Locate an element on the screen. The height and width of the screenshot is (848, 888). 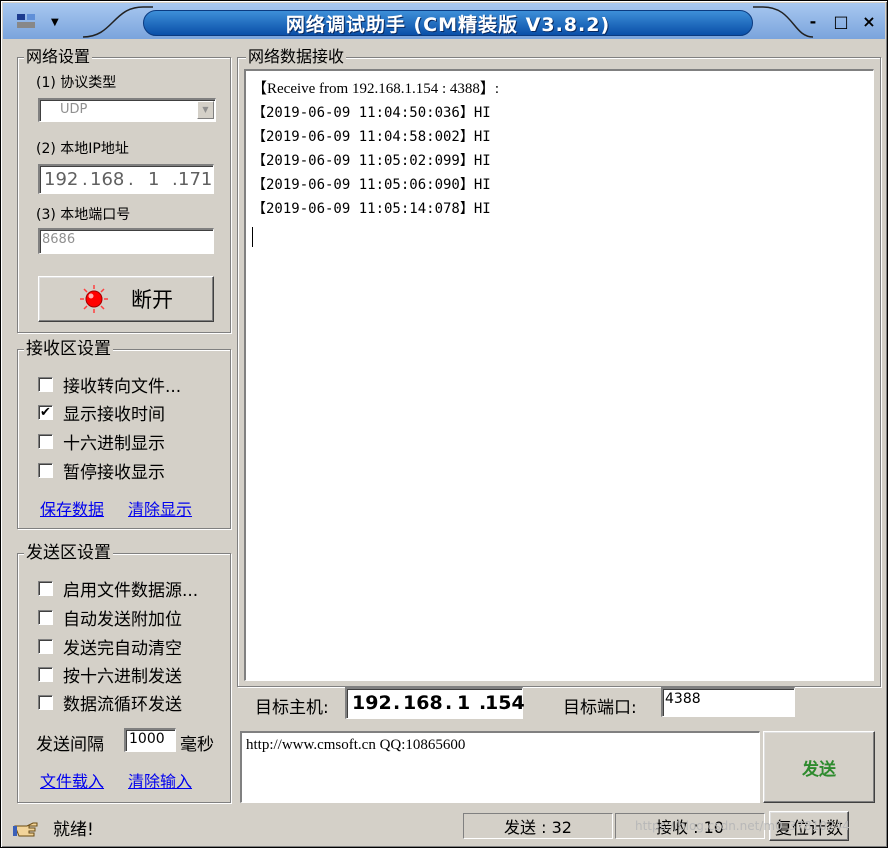
show-recv-time-checkbox: ✔ is located at coordinates (45, 412).